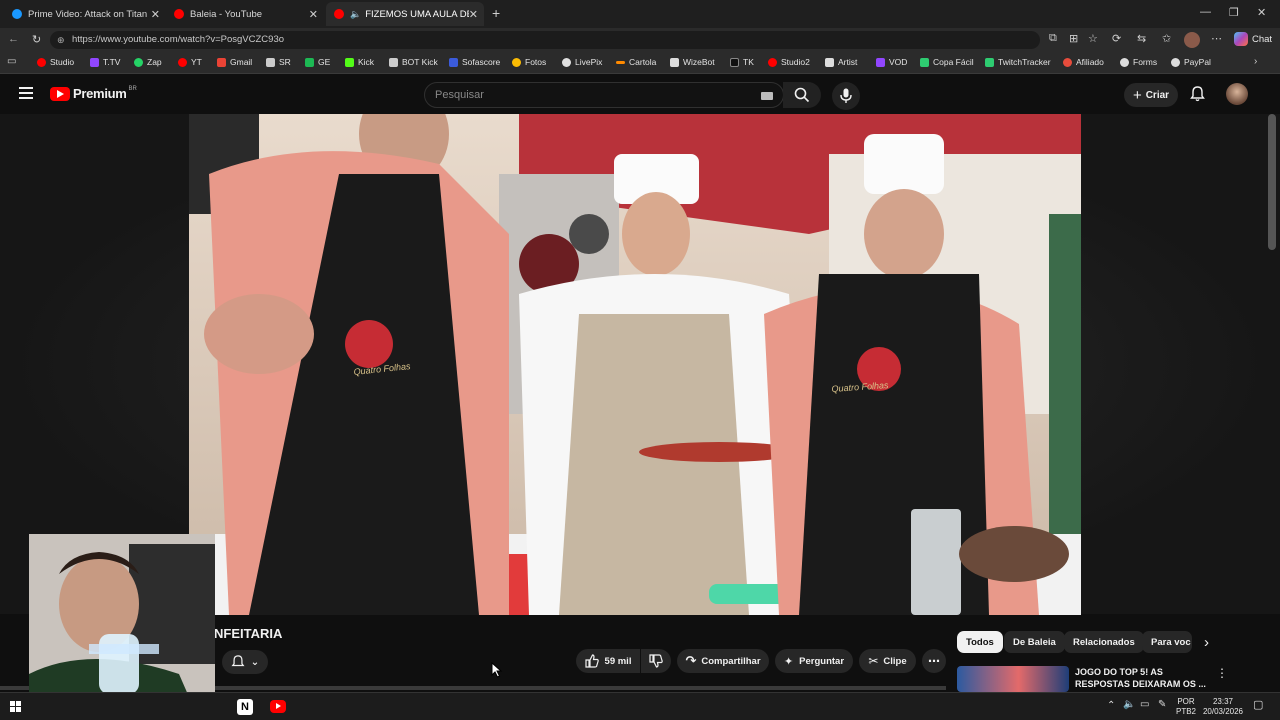 The height and width of the screenshot is (720, 1280). I want to click on bookmark-wizebot: WizeBot, so click(692, 62).